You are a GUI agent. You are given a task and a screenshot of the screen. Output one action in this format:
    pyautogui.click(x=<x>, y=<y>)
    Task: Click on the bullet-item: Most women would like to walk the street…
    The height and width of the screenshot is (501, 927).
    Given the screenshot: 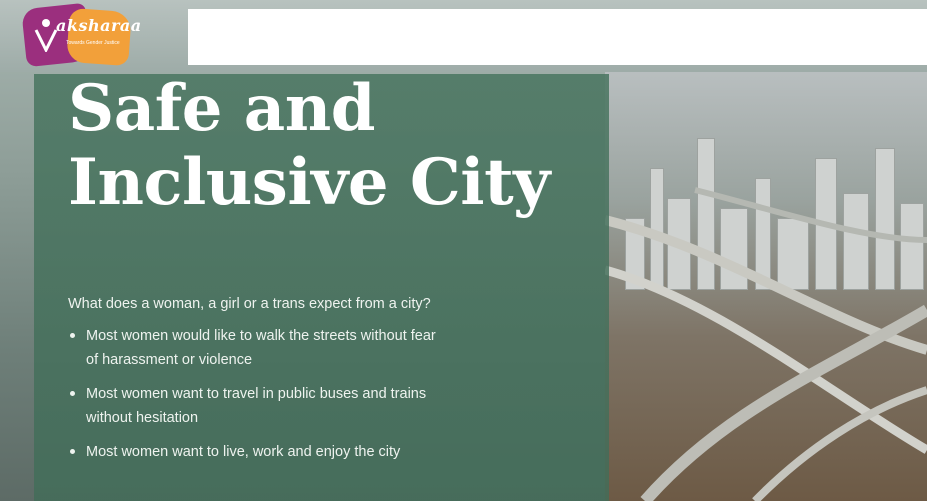 What is the action you would take?
    pyautogui.click(x=298, y=348)
    